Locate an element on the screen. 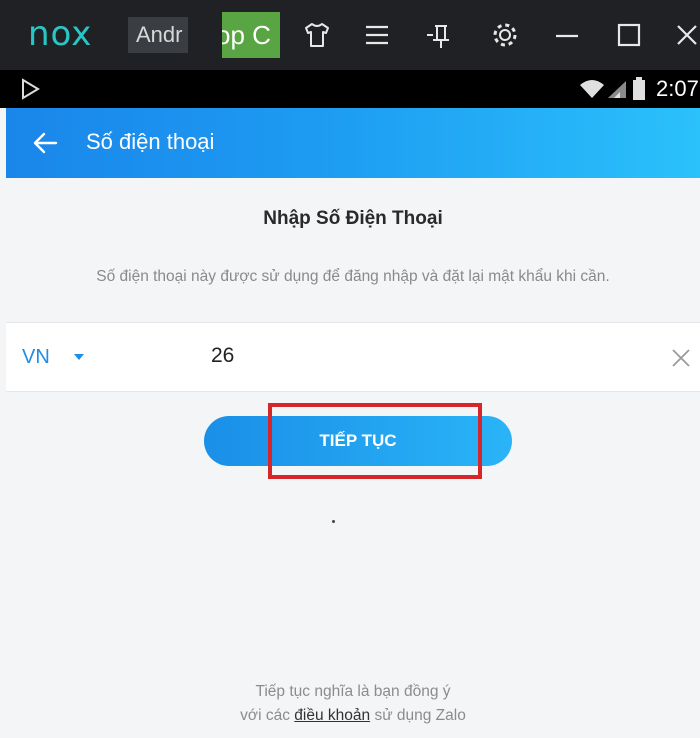  gear-icon is located at coordinates (505, 35).